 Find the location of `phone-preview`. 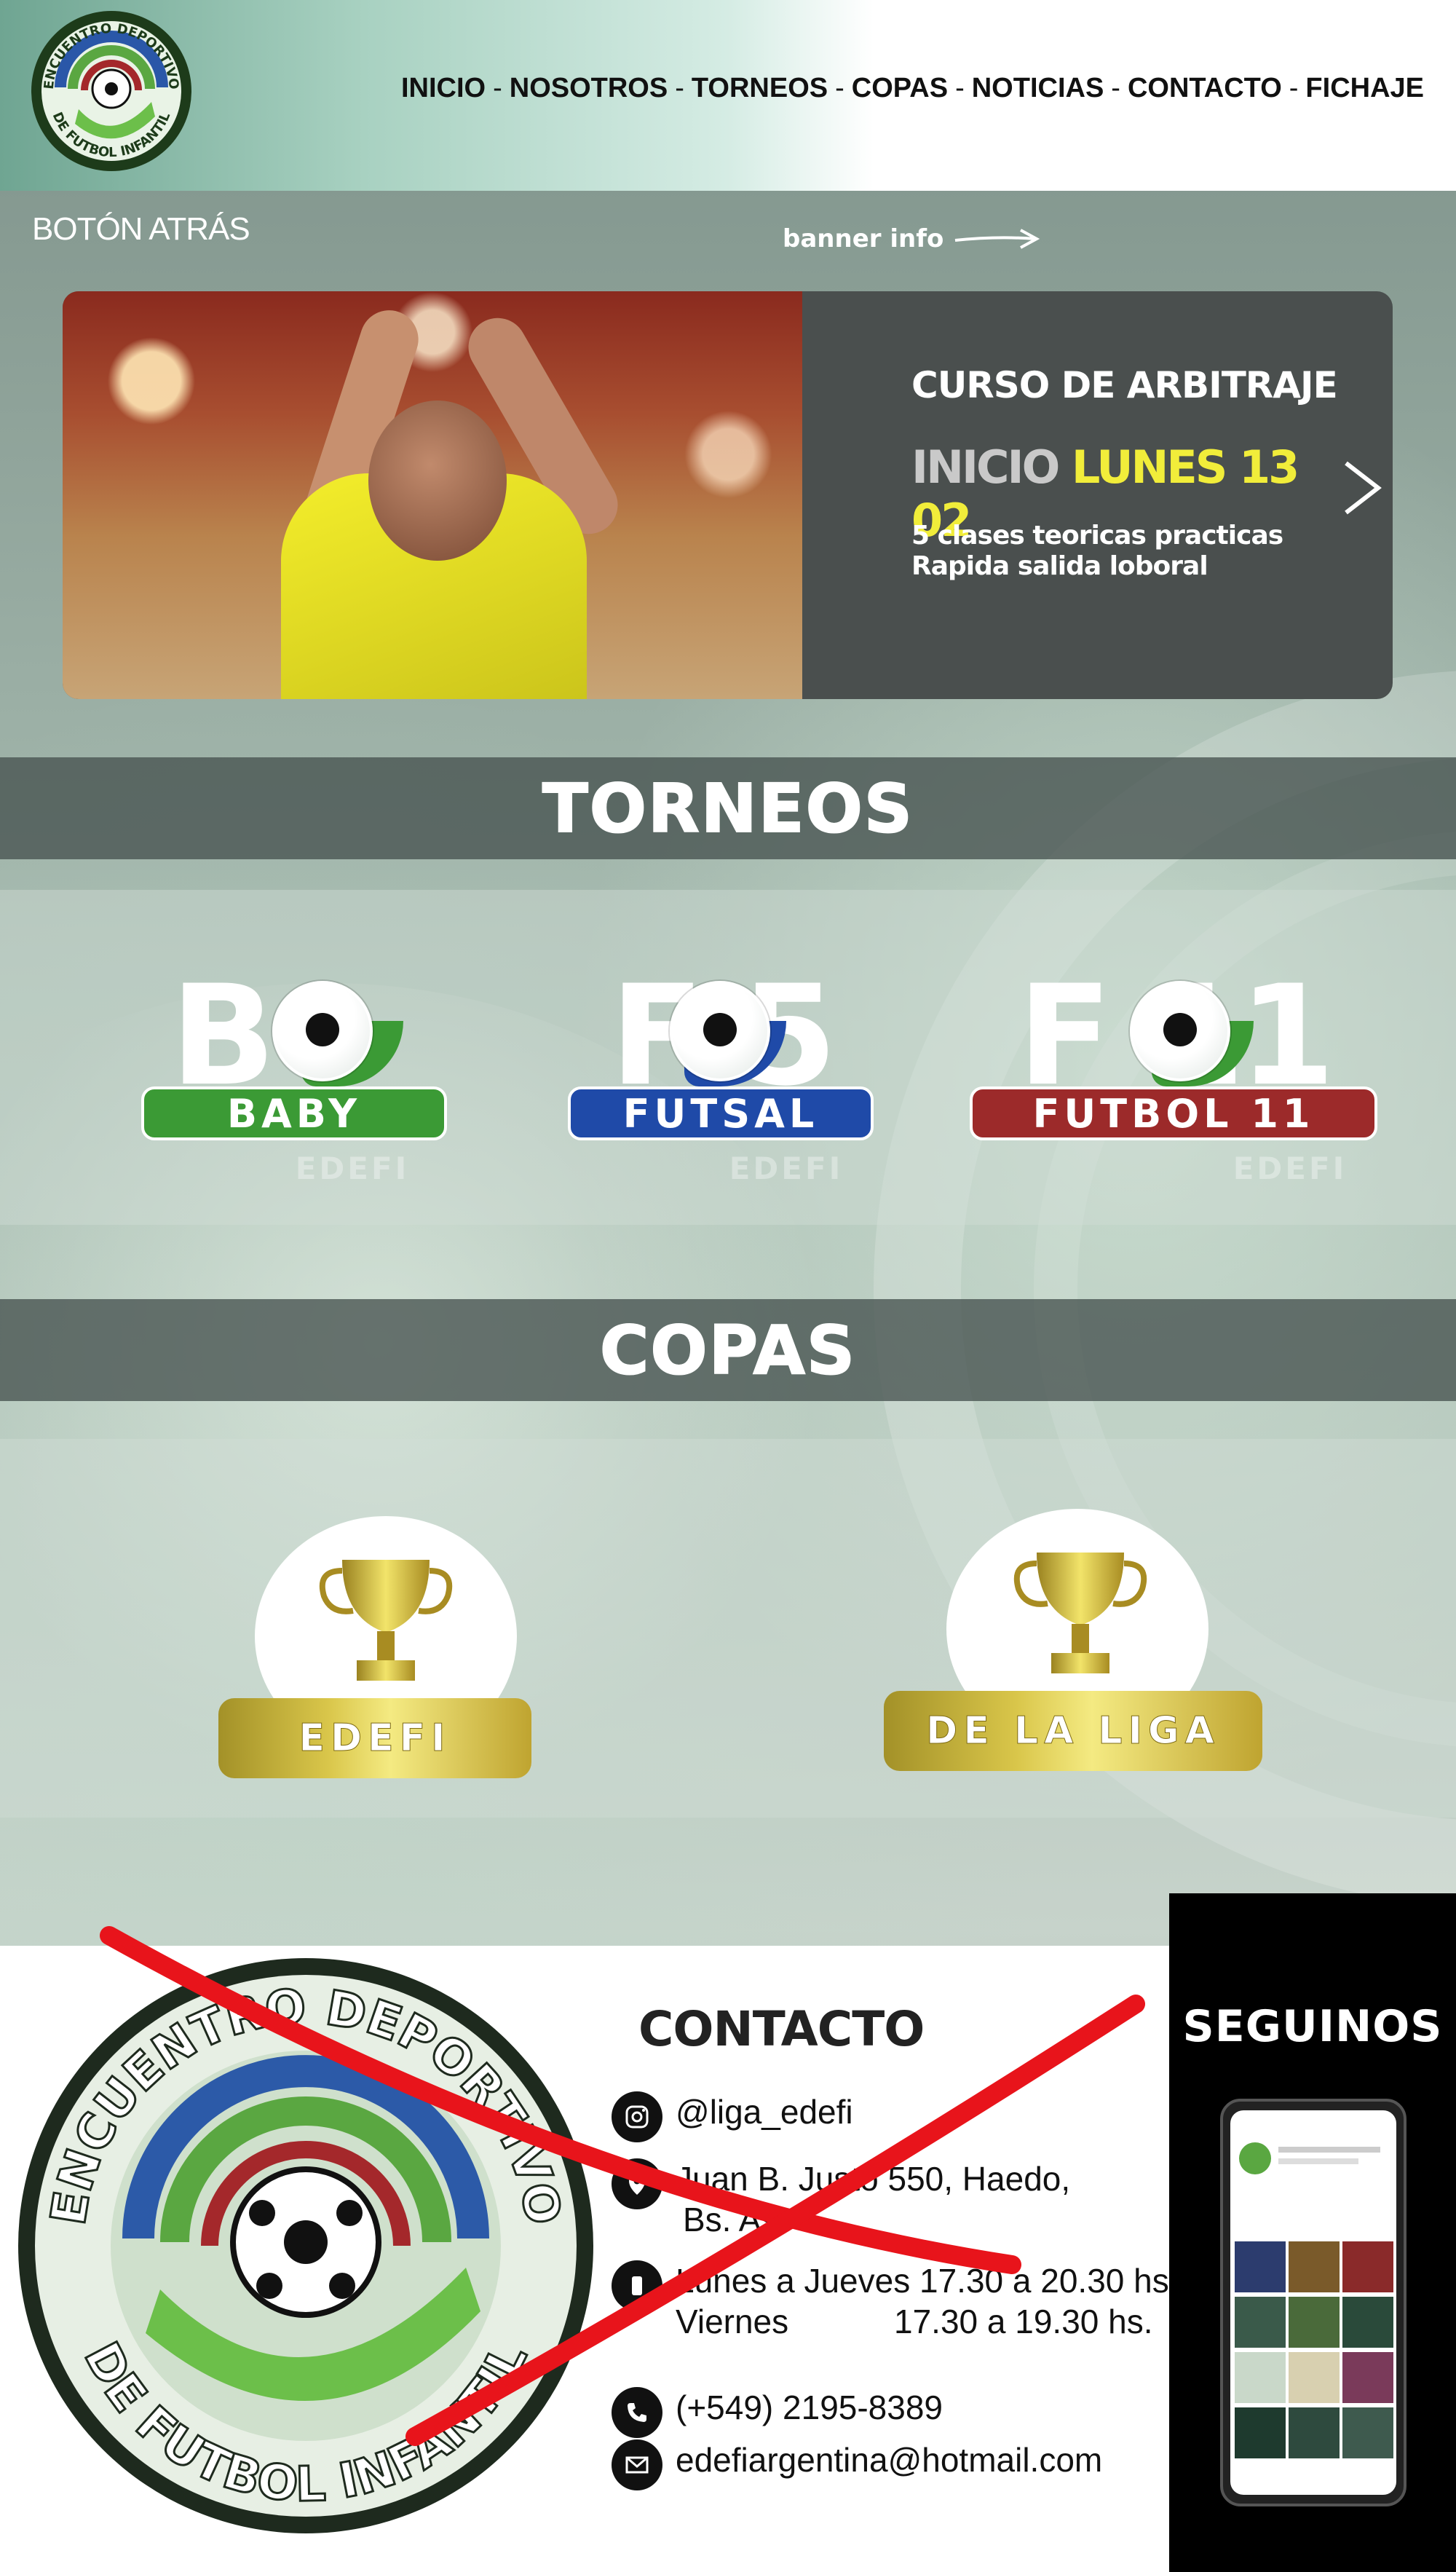

phone-preview is located at coordinates (1313, 2302).